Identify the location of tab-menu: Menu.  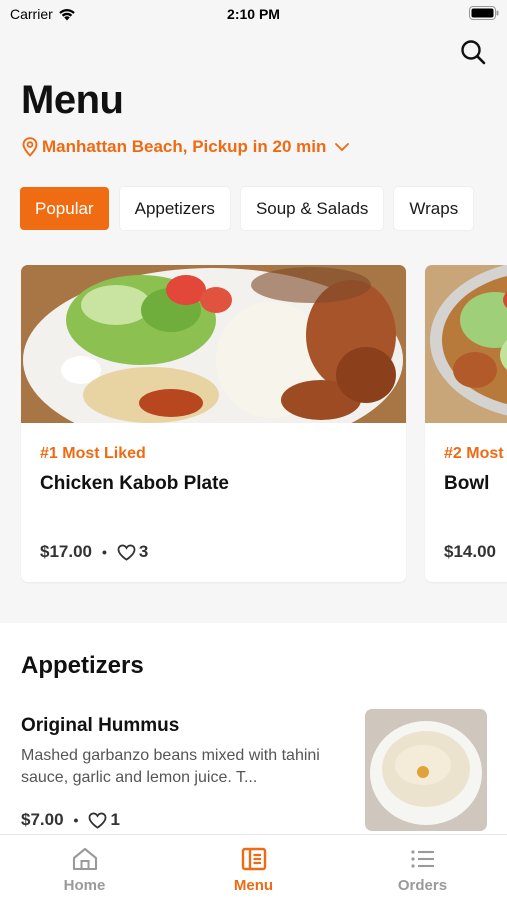
(253, 867).